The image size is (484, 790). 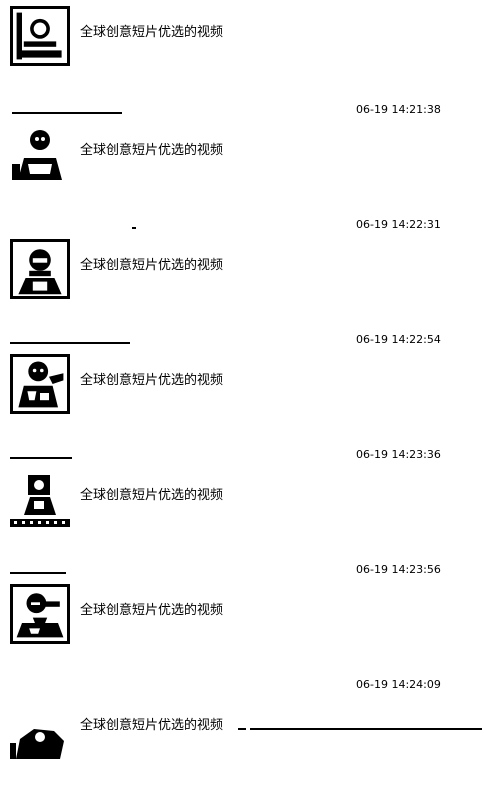 What do you see at coordinates (242, 502) in the screenshot?
I see `list-item: 06-19 14:23:36 全球创意短片优选的视频` at bounding box center [242, 502].